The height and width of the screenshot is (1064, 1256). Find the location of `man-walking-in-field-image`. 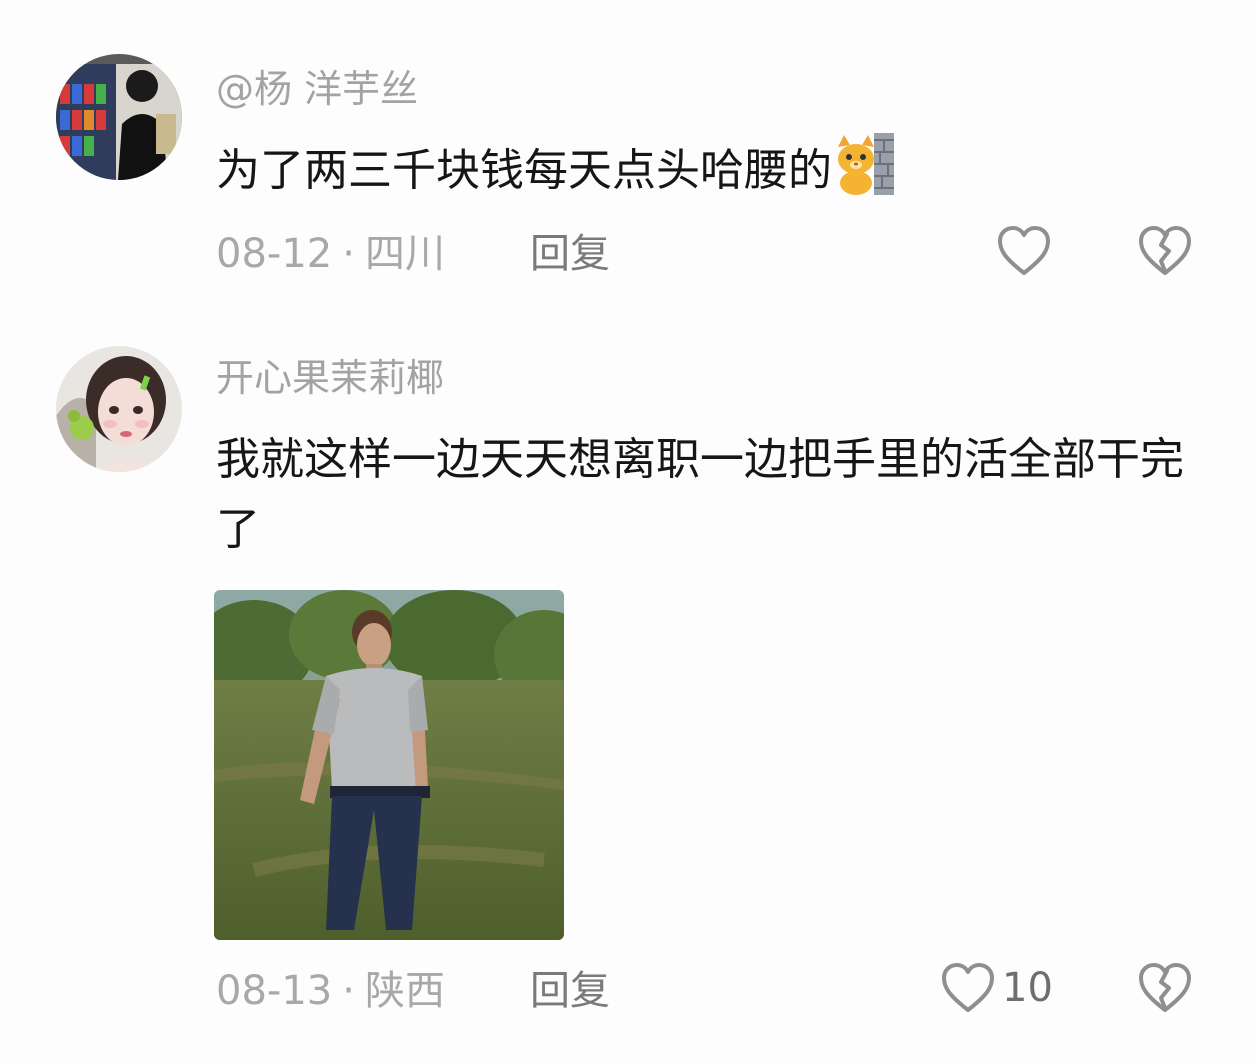

man-walking-in-field-image is located at coordinates (389, 765).